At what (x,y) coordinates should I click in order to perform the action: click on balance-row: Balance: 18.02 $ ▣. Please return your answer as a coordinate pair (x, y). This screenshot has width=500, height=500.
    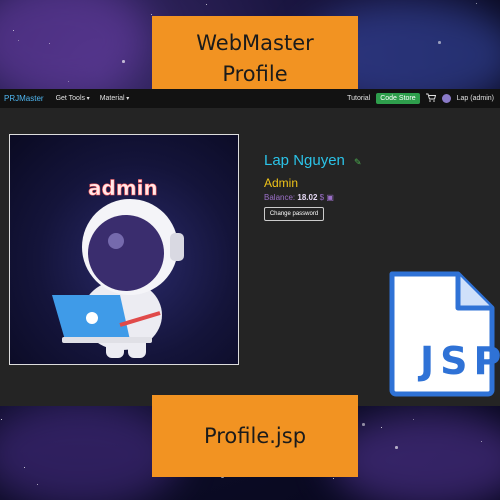
    Looking at the image, I should click on (299, 197).